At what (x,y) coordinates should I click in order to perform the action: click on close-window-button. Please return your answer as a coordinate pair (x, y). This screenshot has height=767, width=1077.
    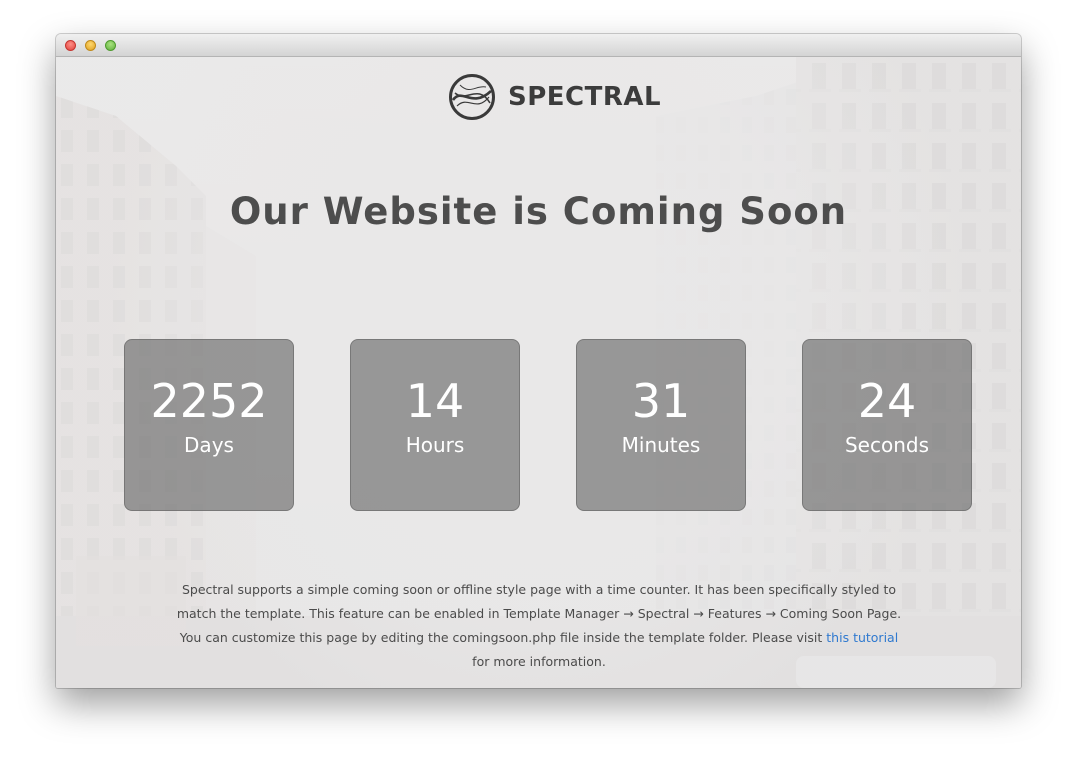
    Looking at the image, I should click on (70, 45).